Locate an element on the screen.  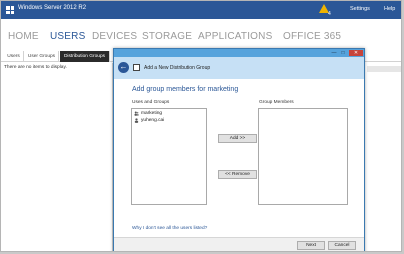
nav-devices: DEVICES is located at coordinates (114, 36).